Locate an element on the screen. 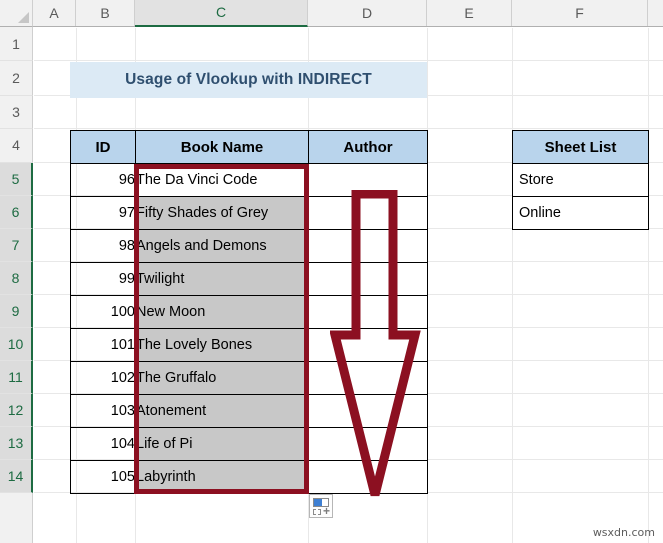  autofill-dash-glyph is located at coordinates (317, 512).